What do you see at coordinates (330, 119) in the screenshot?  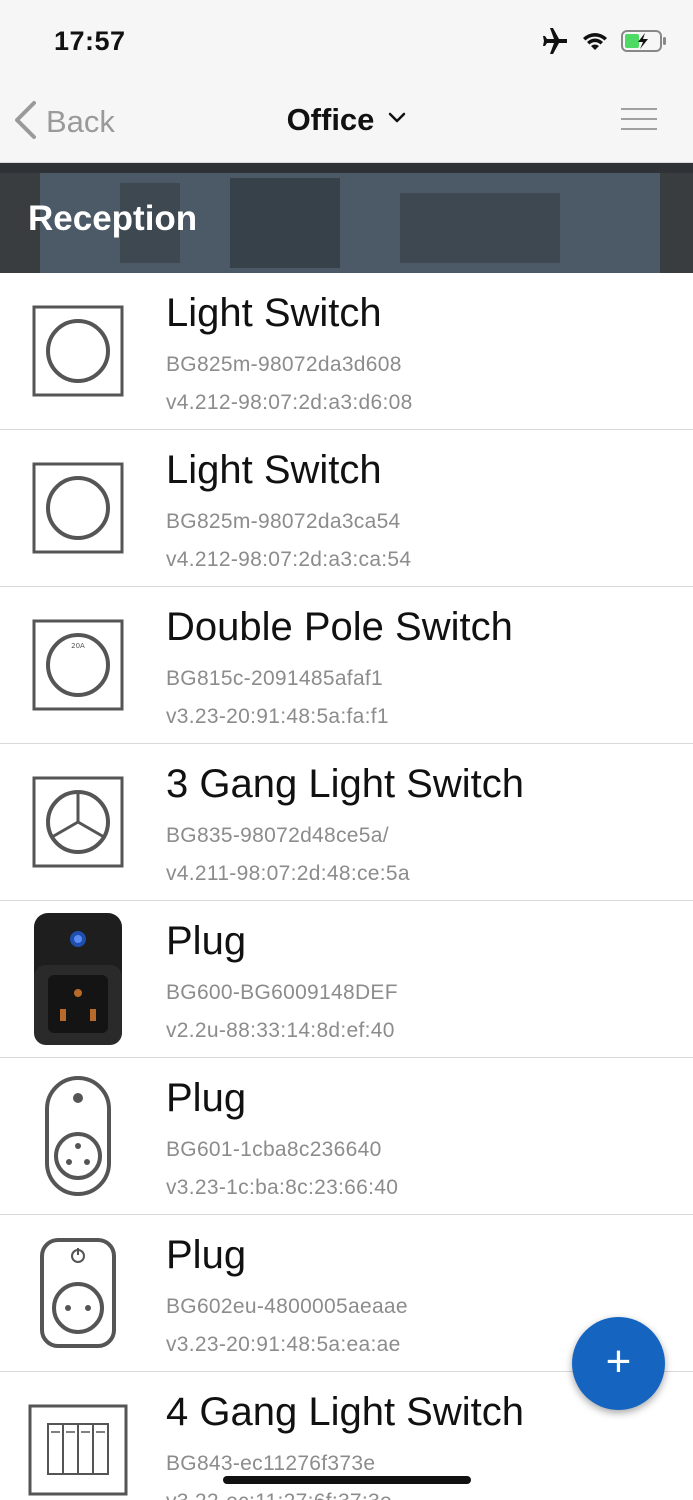 I see `page-title: Office` at bounding box center [330, 119].